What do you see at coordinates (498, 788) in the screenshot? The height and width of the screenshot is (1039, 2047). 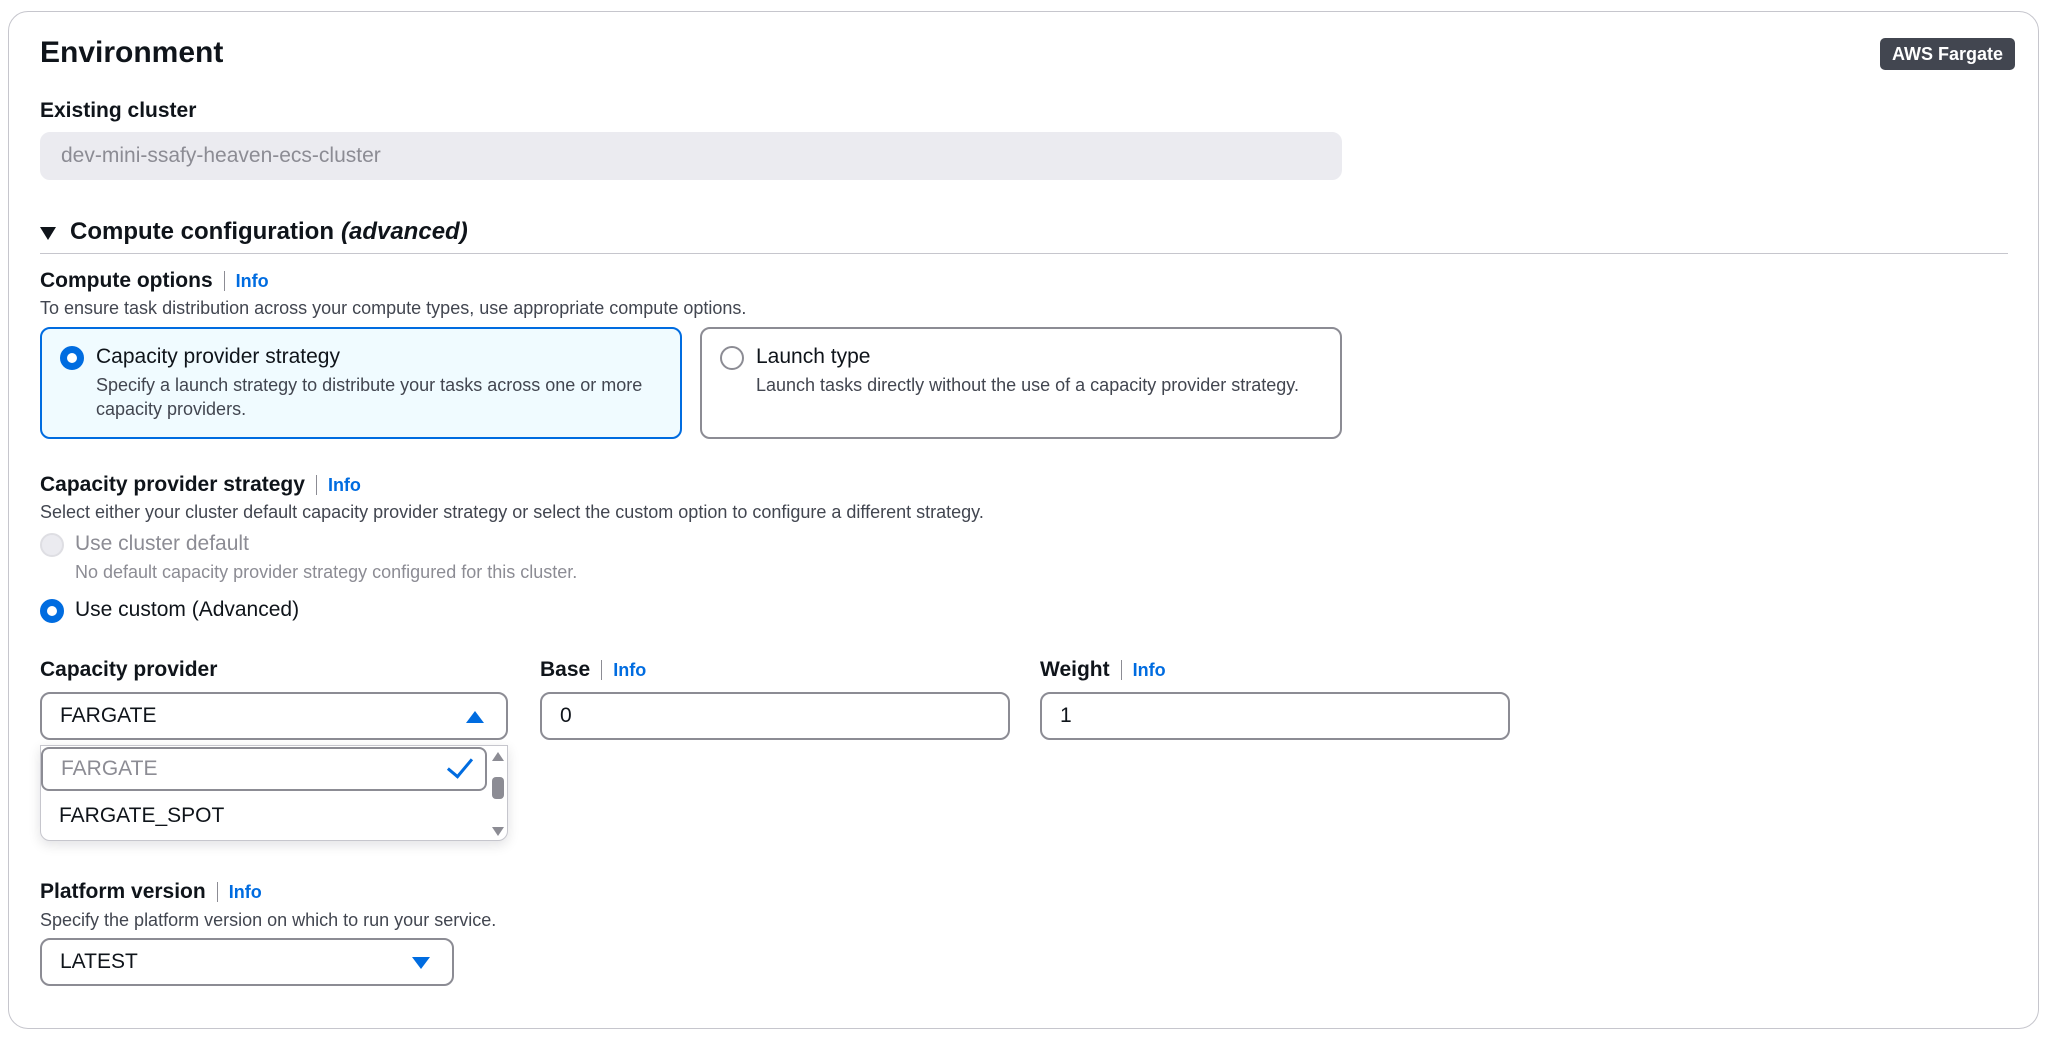 I see `scrollbar-thumb` at bounding box center [498, 788].